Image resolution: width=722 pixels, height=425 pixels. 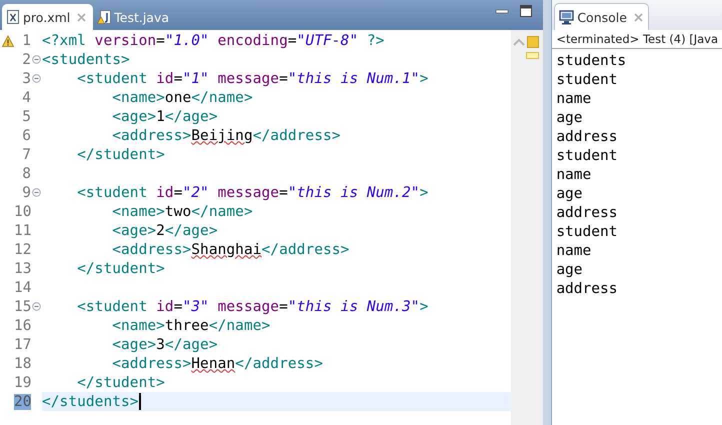 What do you see at coordinates (217, 364) in the screenshot?
I see `code-line: <address>Henan</address>` at bounding box center [217, 364].